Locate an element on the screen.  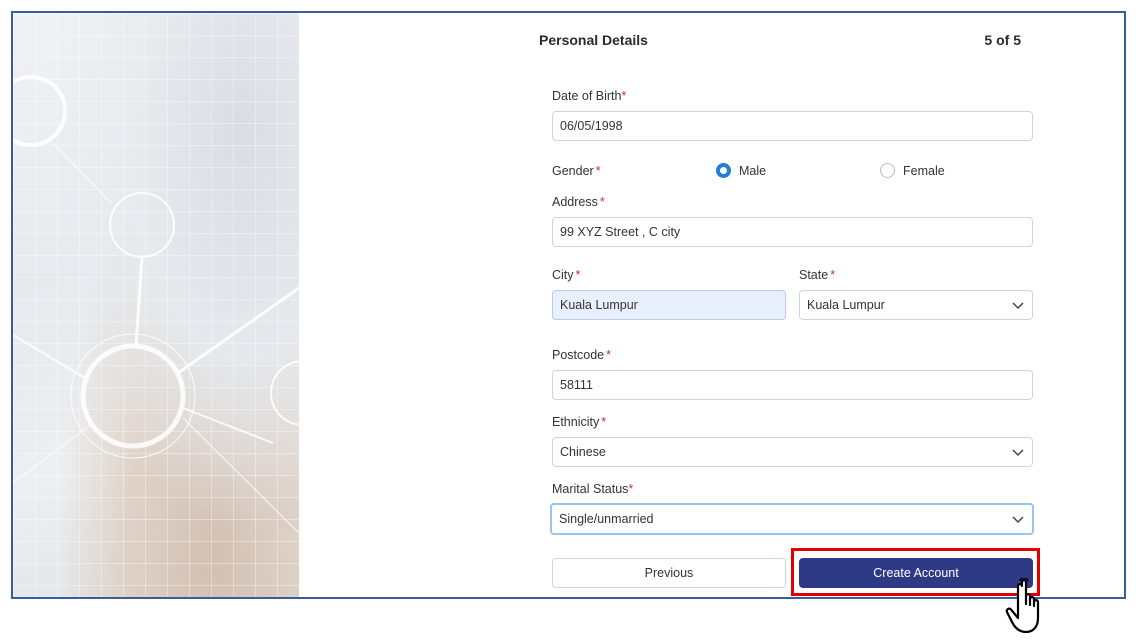
dob-input: 06/05/1998 is located at coordinates (792, 126).